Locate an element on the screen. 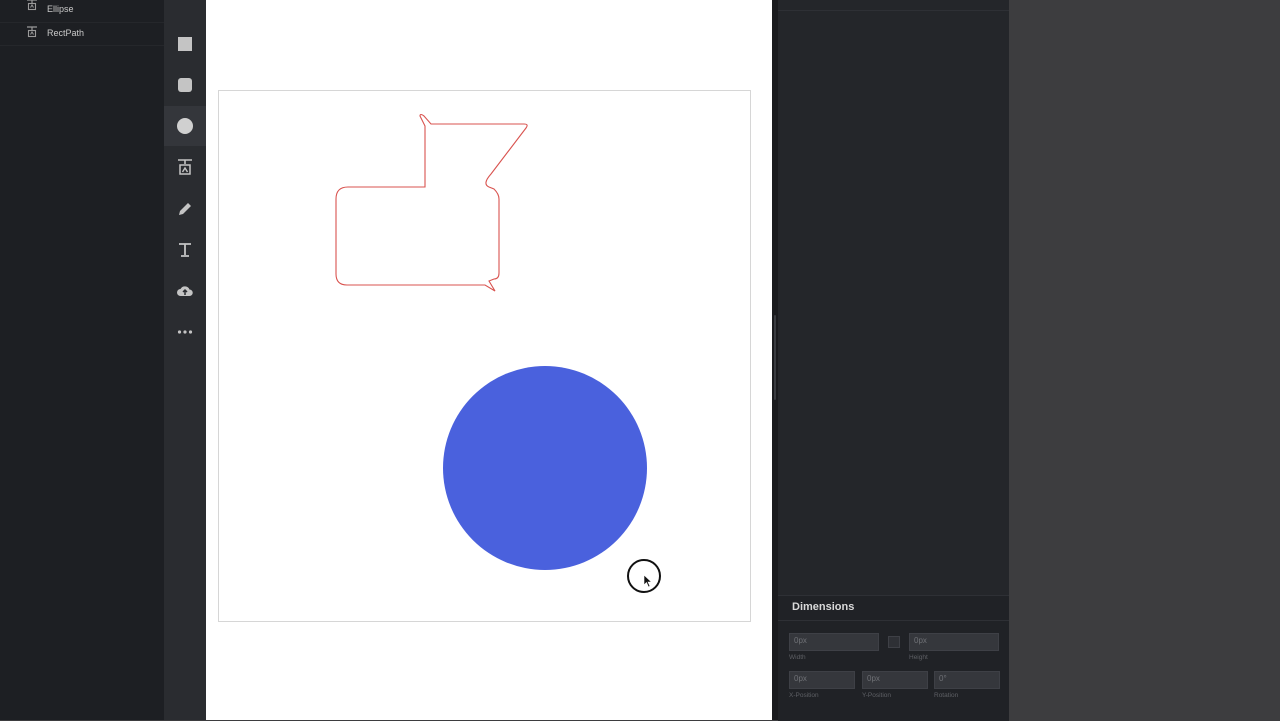  width-label: Width is located at coordinates (797, 657).